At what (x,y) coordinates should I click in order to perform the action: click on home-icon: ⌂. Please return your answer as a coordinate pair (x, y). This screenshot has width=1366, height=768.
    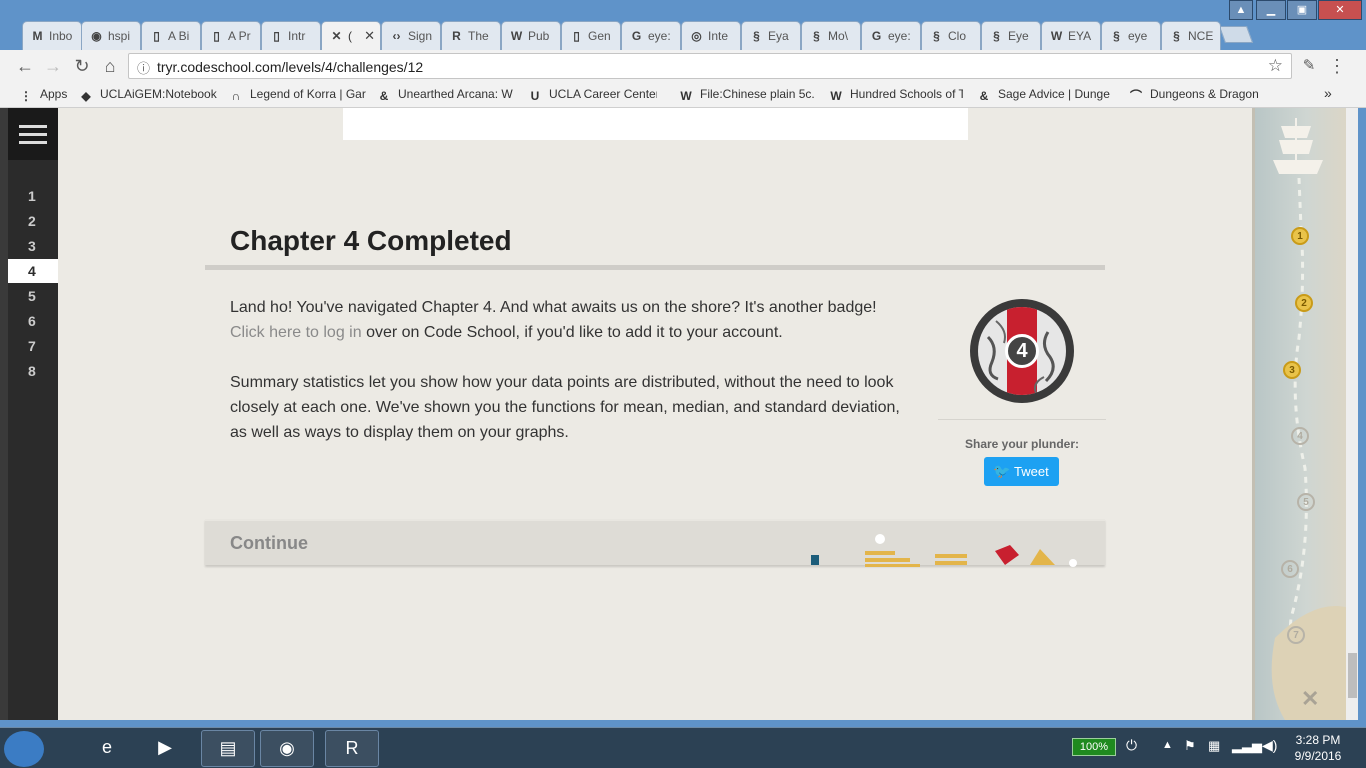
    Looking at the image, I should click on (110, 66).